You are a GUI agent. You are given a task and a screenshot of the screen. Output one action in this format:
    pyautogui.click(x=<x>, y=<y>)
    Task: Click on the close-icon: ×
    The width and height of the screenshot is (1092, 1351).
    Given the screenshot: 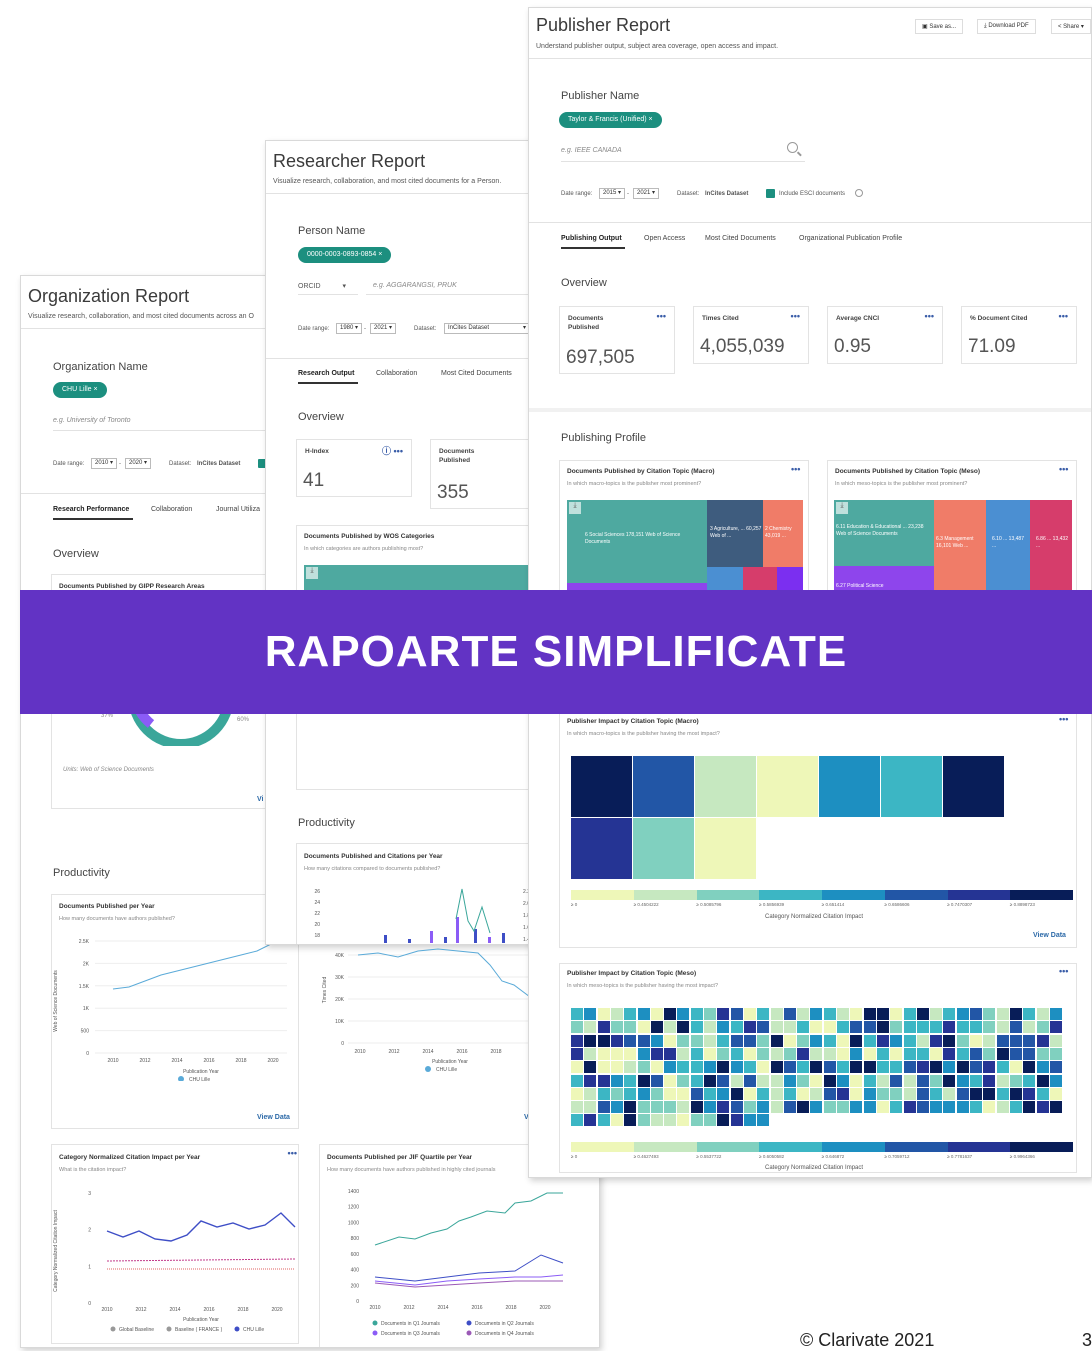 What is the action you would take?
    pyautogui.click(x=96, y=389)
    